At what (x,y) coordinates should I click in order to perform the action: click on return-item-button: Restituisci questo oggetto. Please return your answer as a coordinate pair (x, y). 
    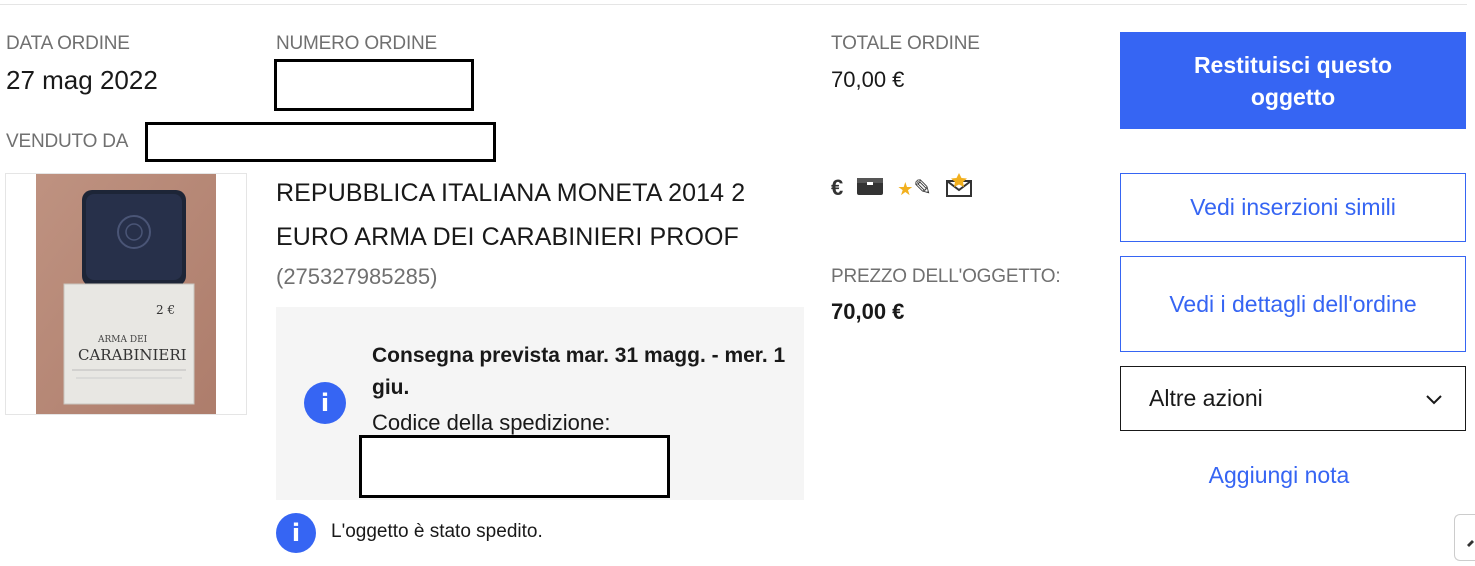
    Looking at the image, I should click on (1293, 80).